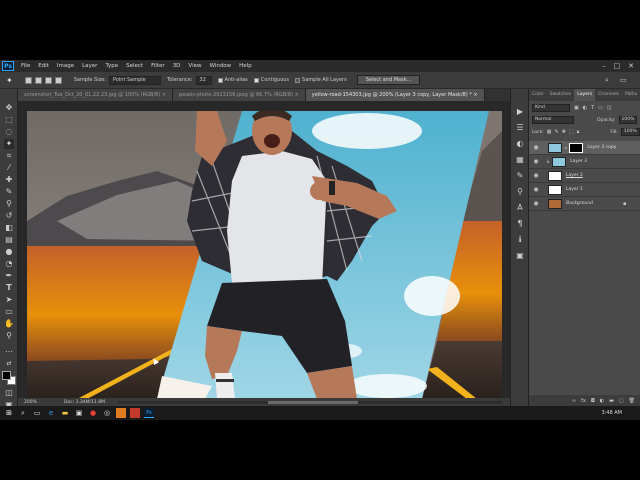  I want to click on magic-wand-icon: ✦, so click(9, 80).